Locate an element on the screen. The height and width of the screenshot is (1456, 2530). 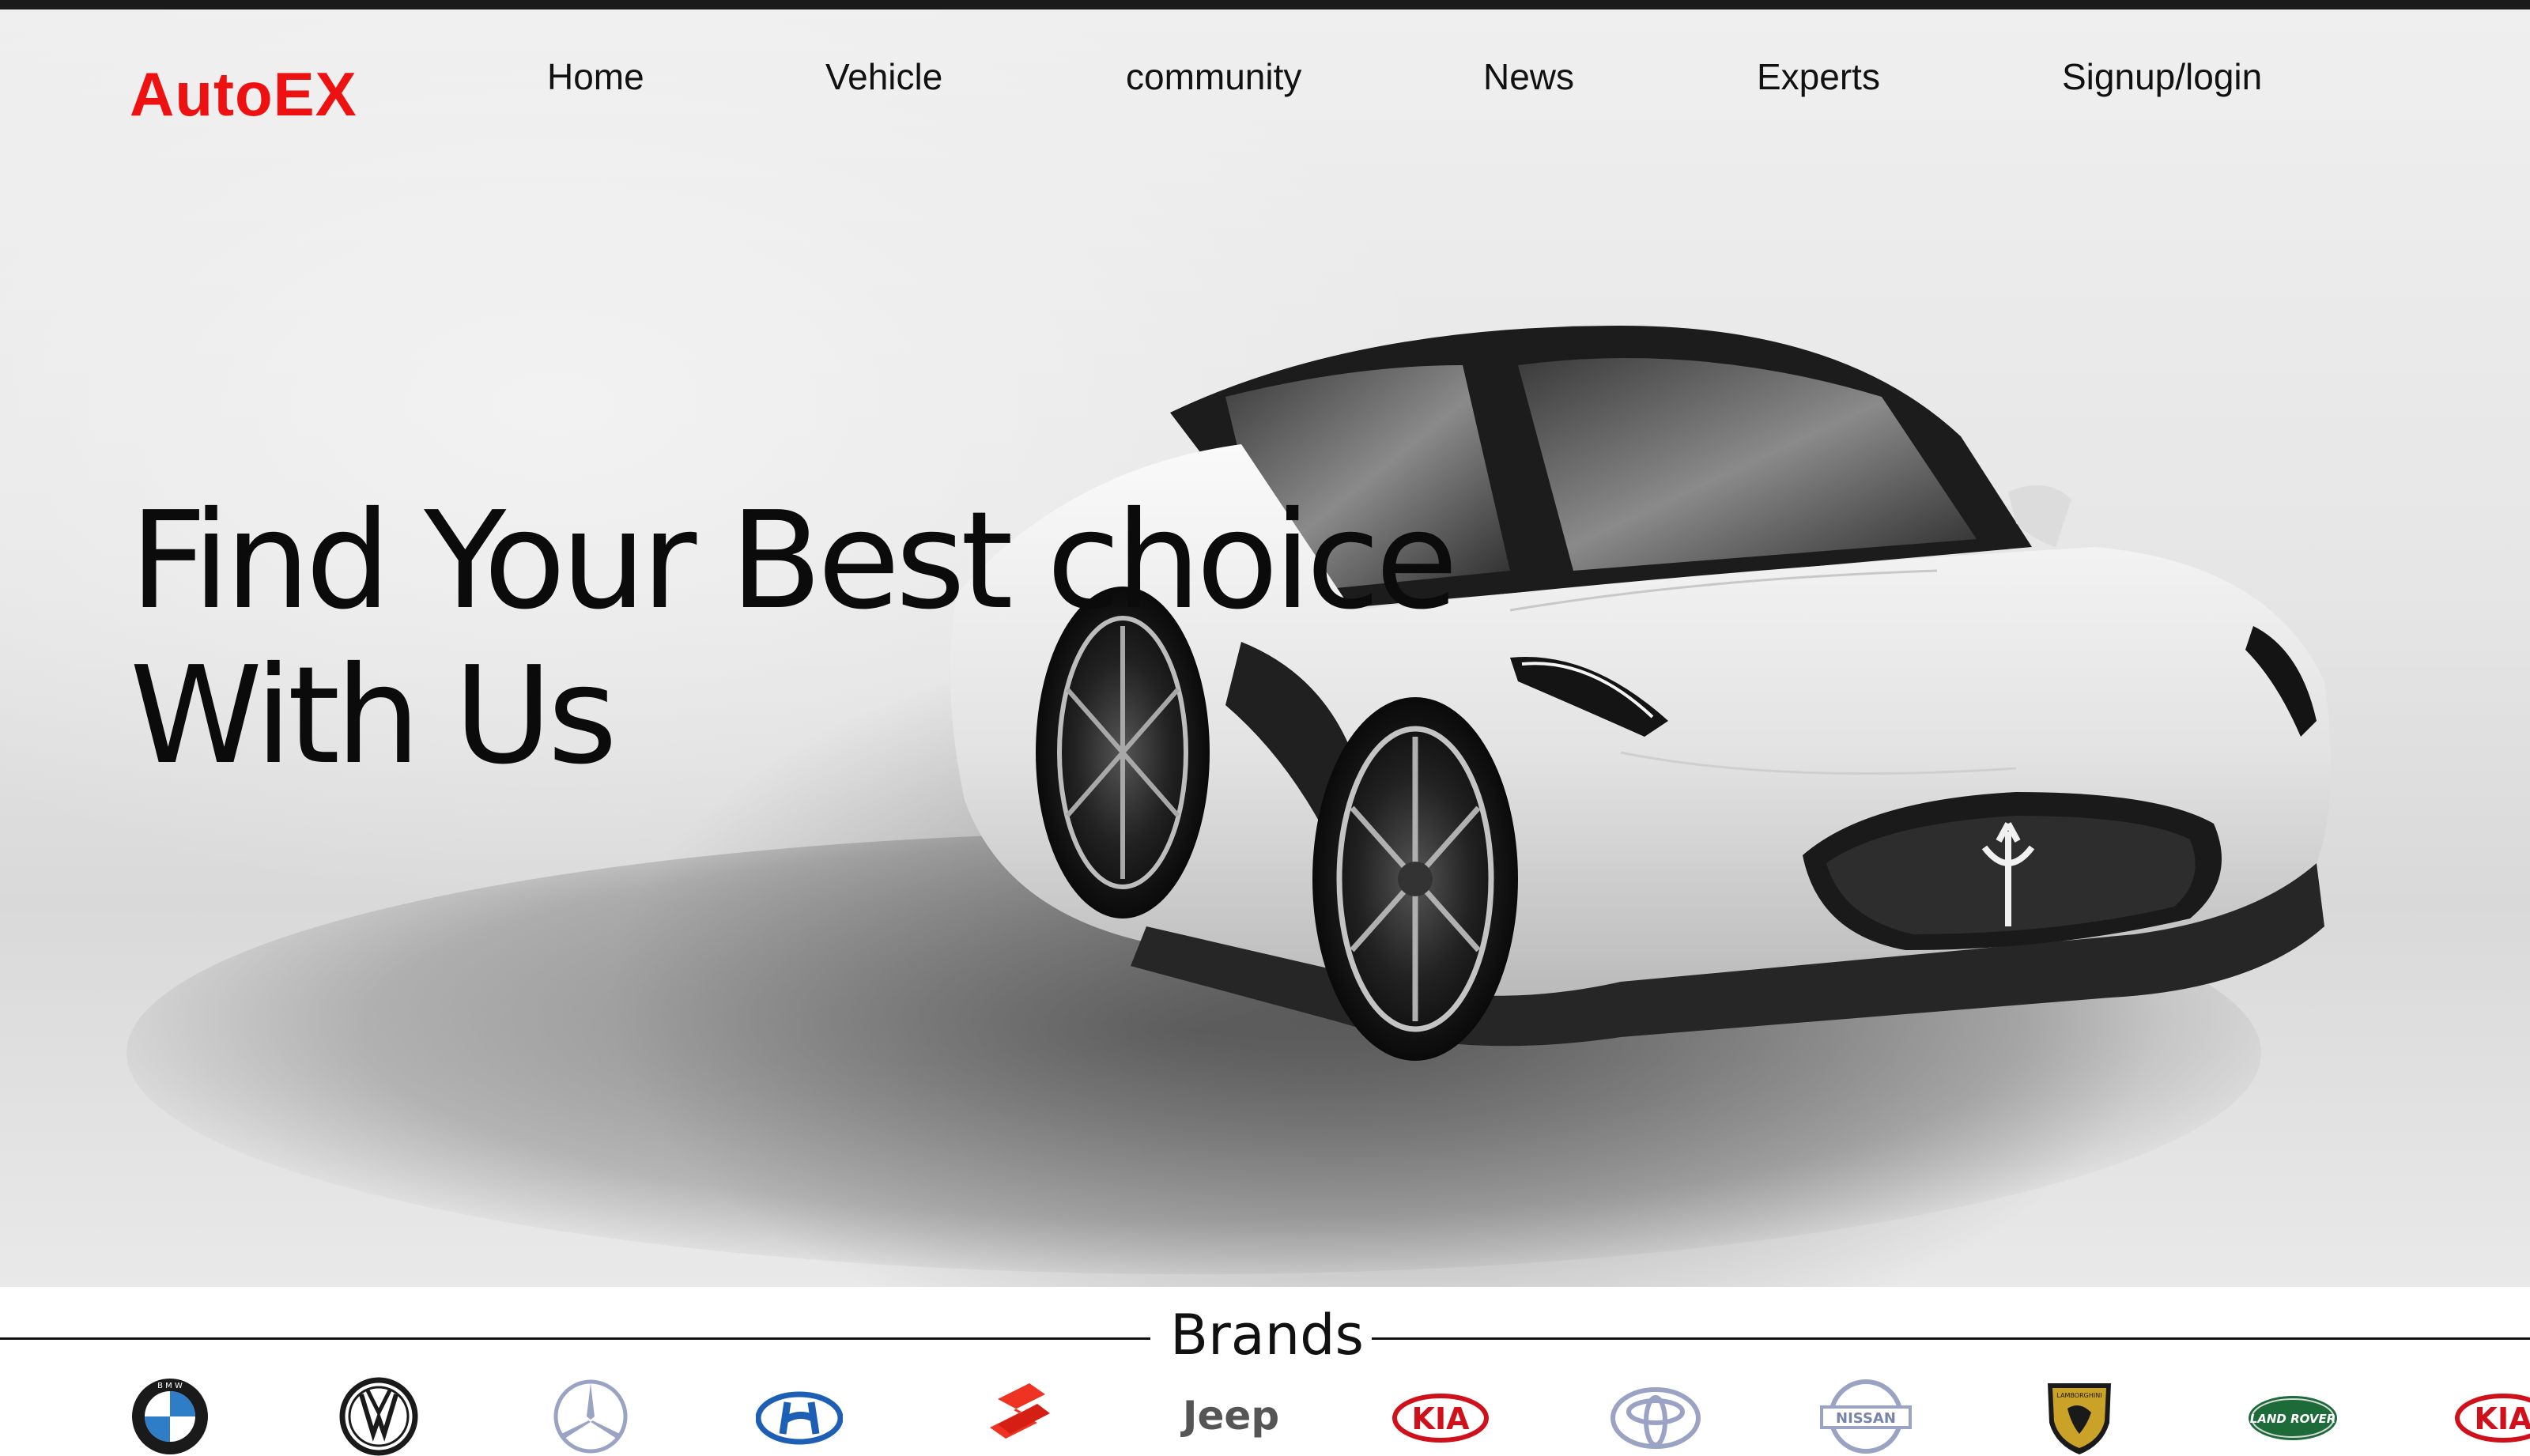
brands-divider-left is located at coordinates (575, 1338).